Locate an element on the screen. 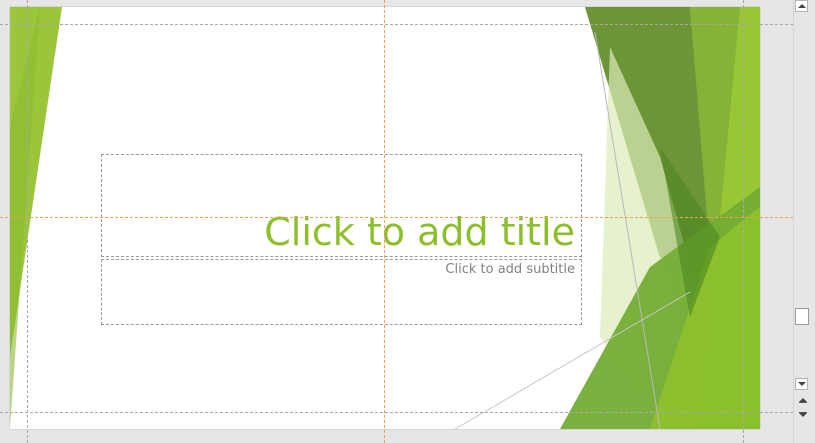  subtitle-placeholder: Click to add subtitle is located at coordinates (341, 292).